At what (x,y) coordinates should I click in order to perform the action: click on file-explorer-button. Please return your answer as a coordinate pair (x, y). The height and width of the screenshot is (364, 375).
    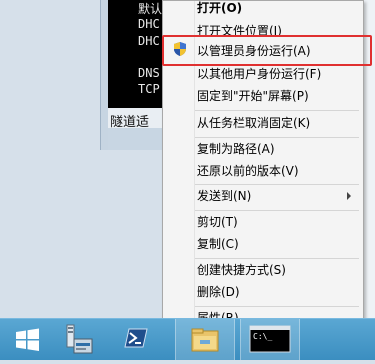
    Looking at the image, I should click on (205, 339).